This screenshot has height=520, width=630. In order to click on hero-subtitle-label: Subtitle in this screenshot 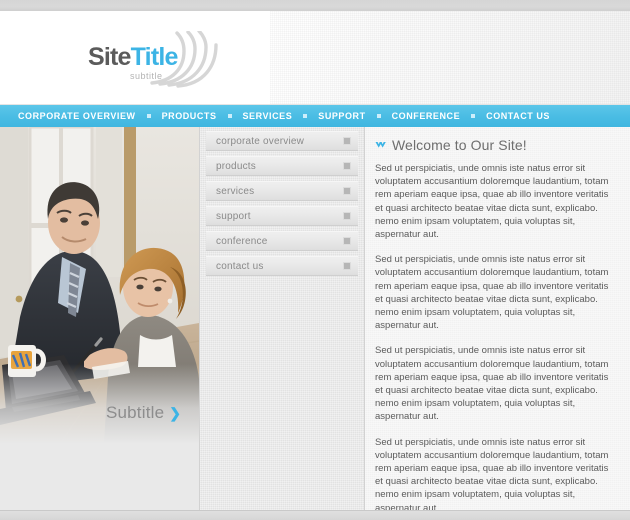, I will do `click(135, 412)`.